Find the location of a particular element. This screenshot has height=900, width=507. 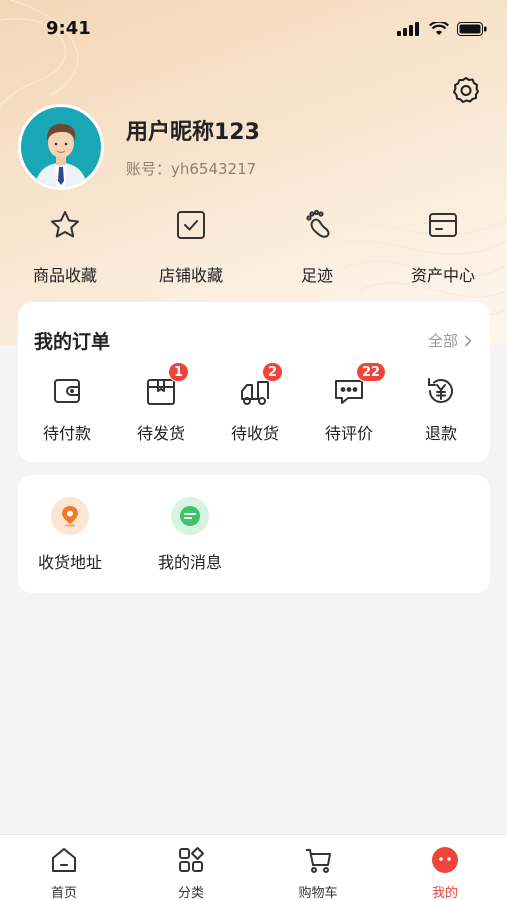

tab-label: 分类 is located at coordinates (190, 893).